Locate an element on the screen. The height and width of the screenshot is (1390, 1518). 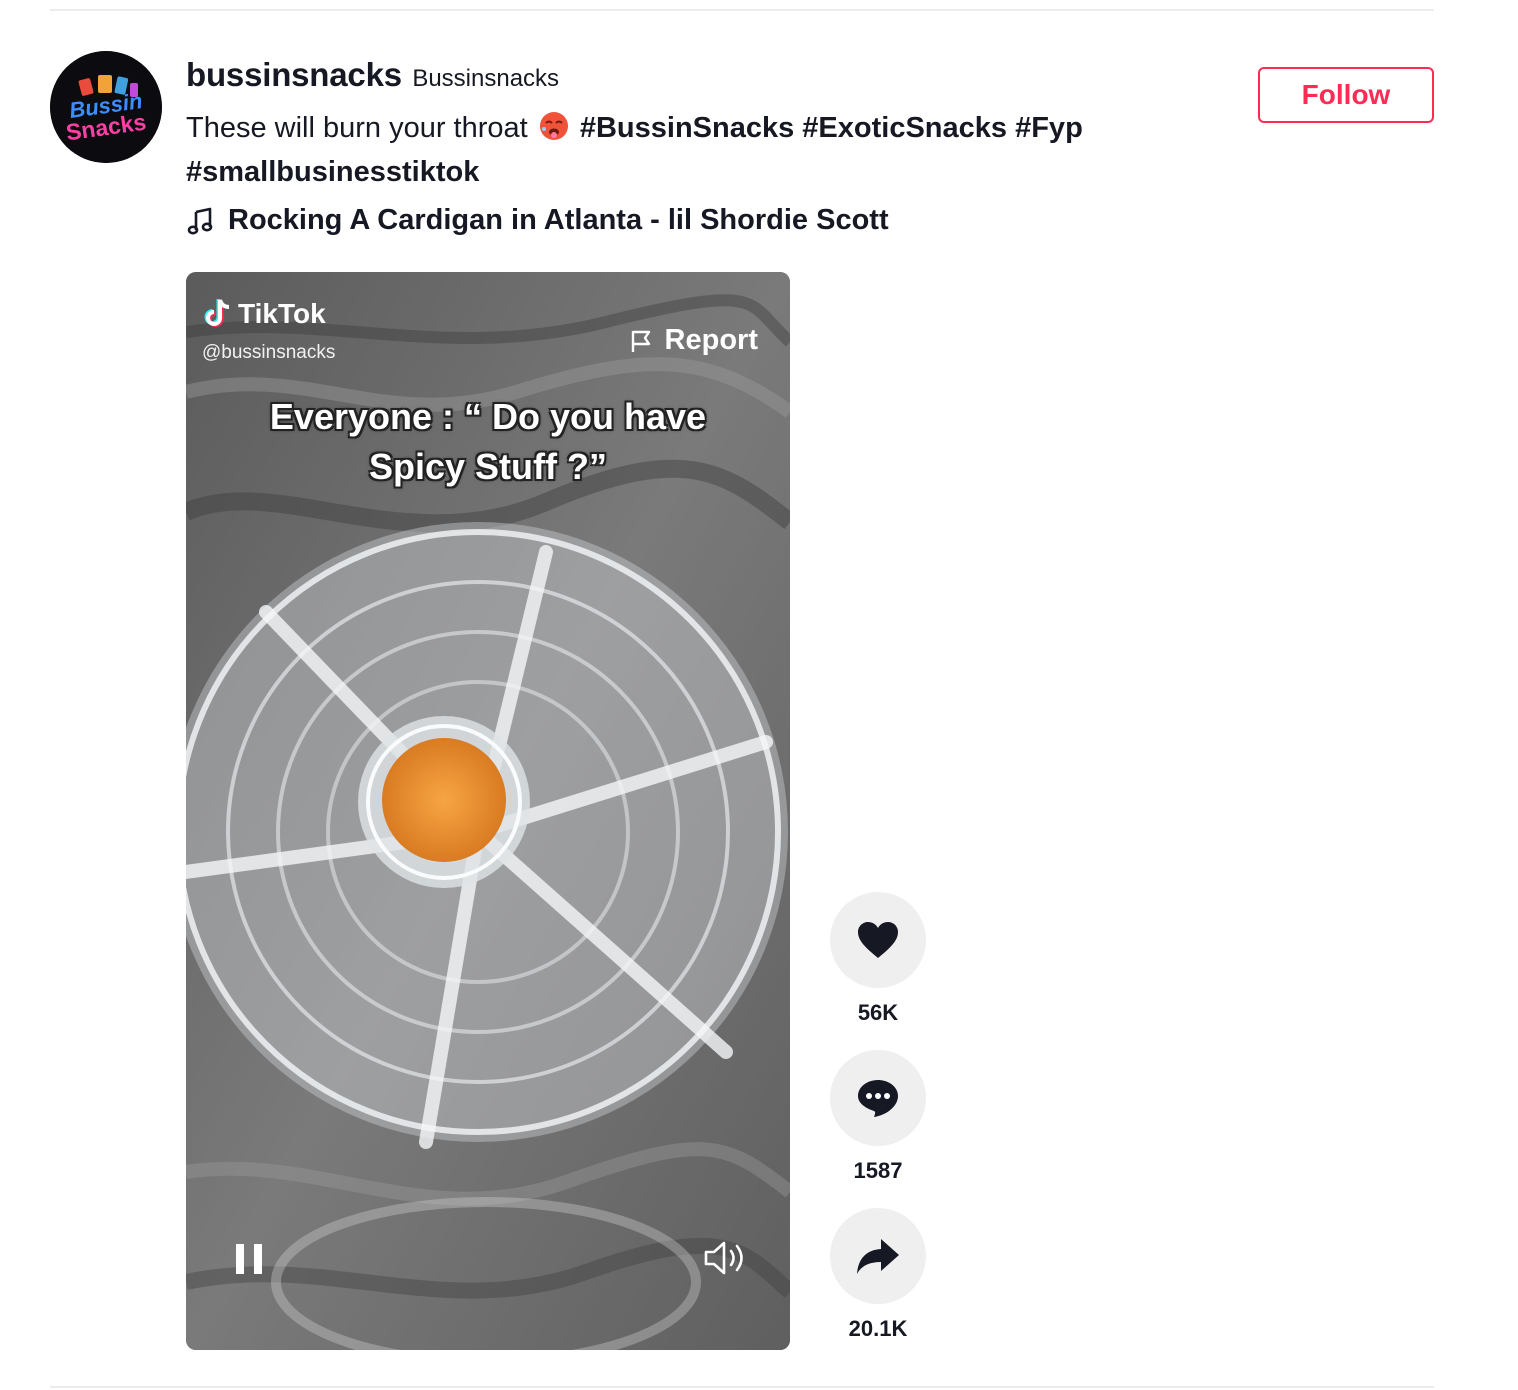
overlay-line-2: Spicy Stuff ?” is located at coordinates (487, 466).